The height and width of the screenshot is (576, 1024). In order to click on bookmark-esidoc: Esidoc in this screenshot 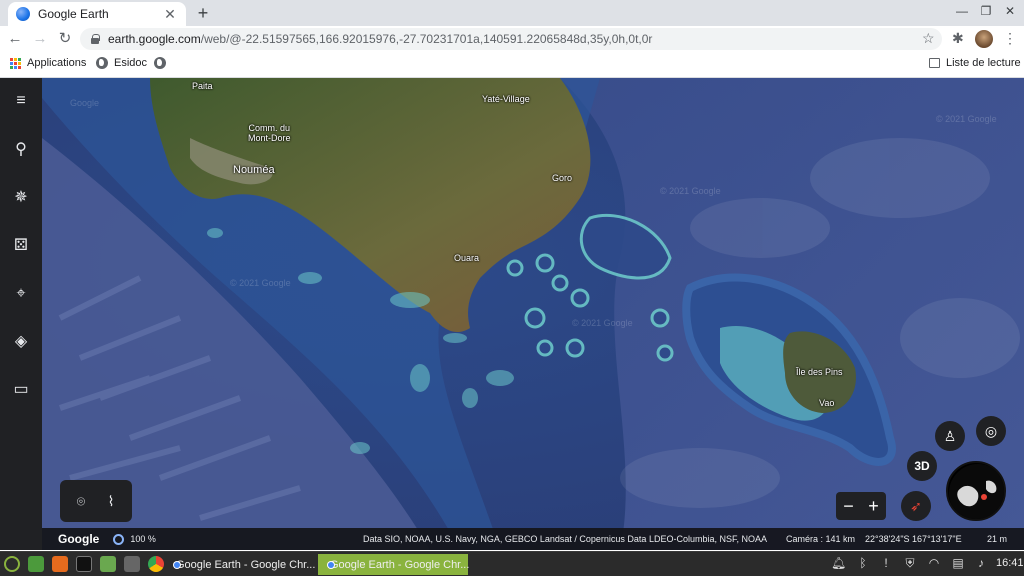, I will do `click(121, 63)`.